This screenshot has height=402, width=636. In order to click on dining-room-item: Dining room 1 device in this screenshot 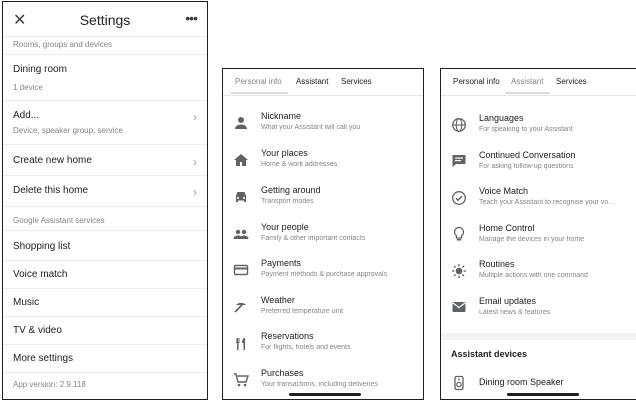, I will do `click(105, 79)`.